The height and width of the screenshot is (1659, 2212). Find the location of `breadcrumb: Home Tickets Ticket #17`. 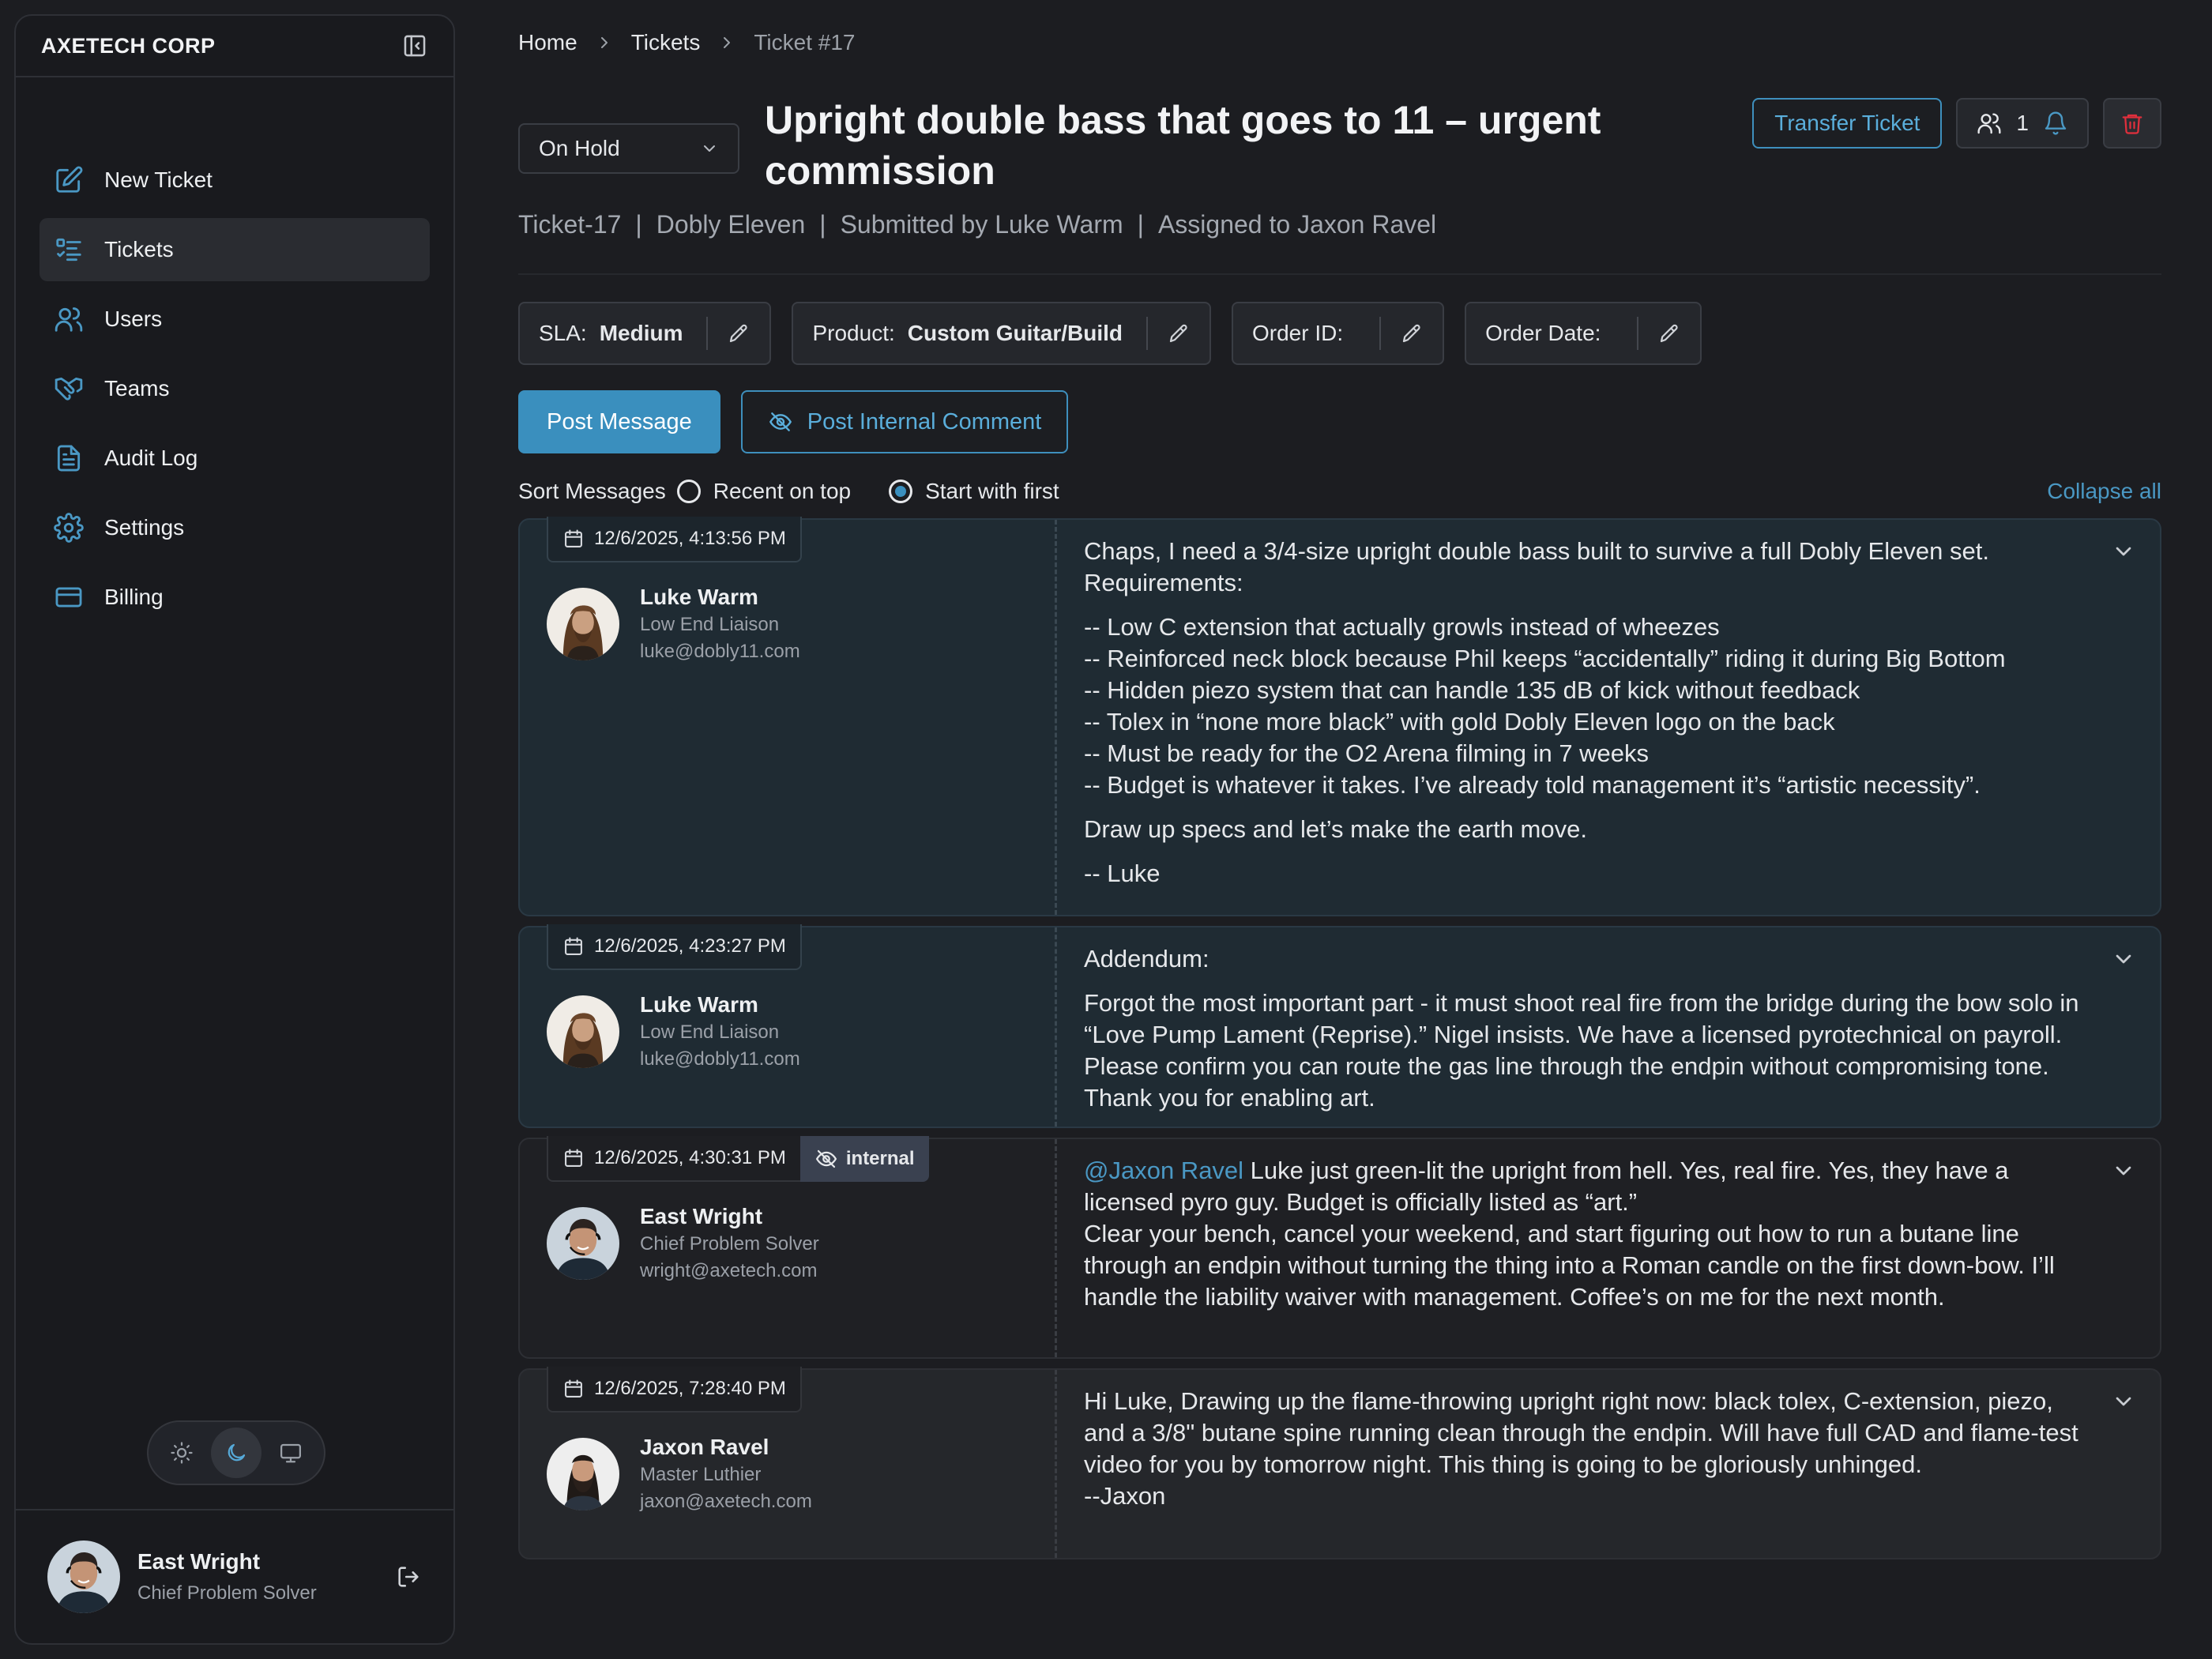

breadcrumb: Home Tickets Ticket #17 is located at coordinates (686, 43).